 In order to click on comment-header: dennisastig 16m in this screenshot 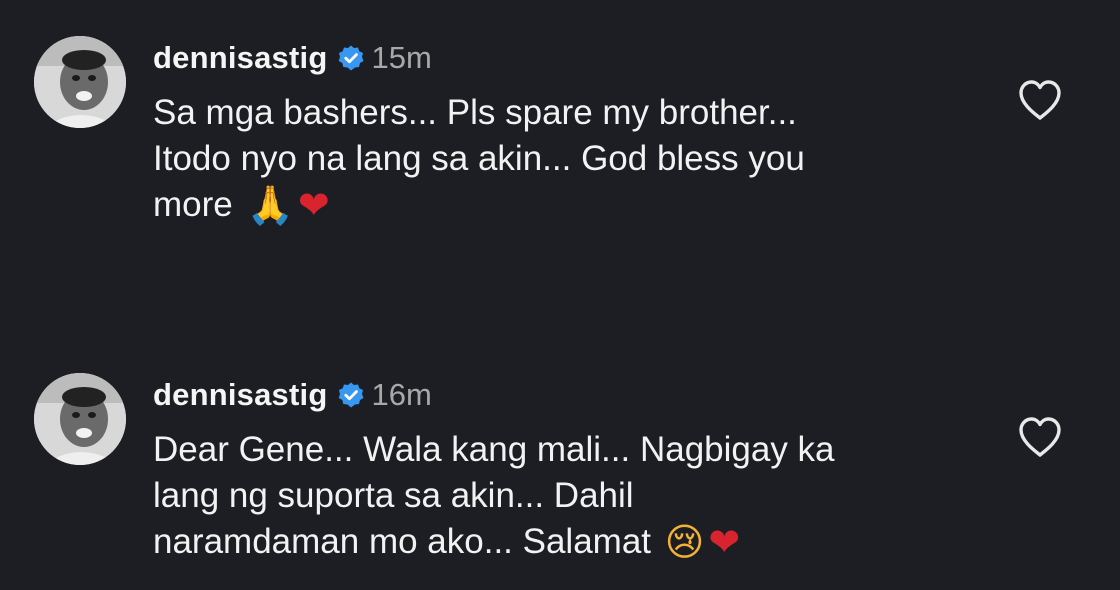, I will do `click(563, 395)`.